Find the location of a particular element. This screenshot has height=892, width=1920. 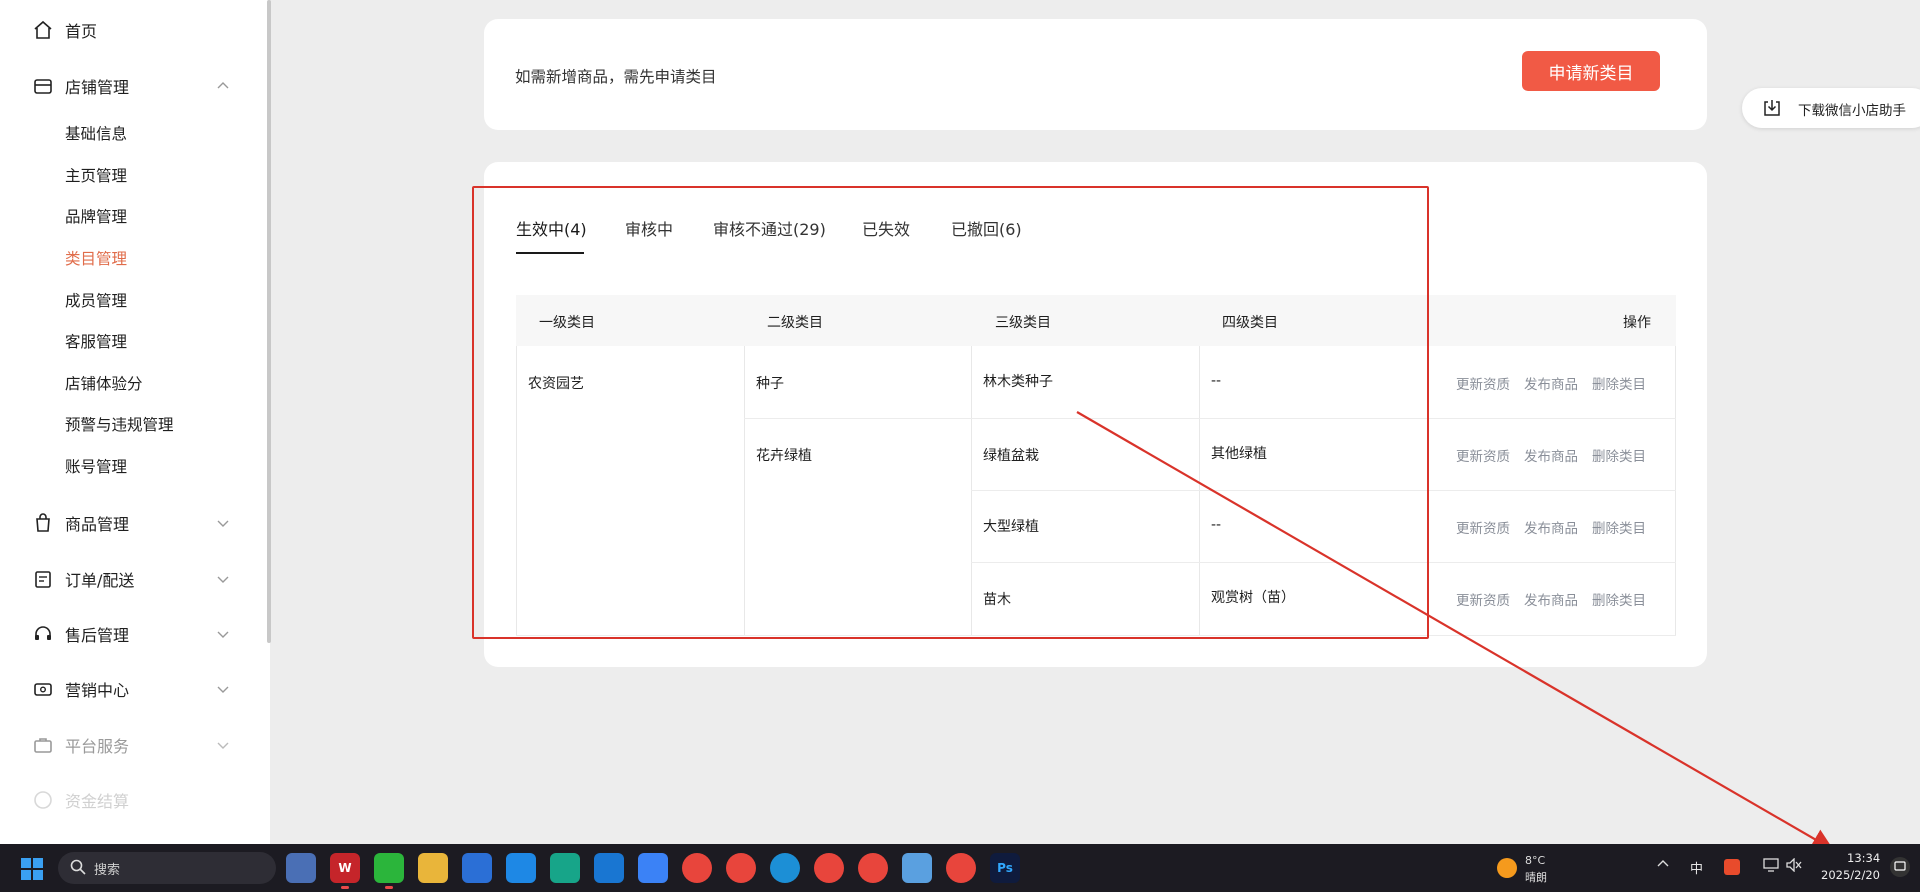

sidebar-item-basic-info: 基础信息 is located at coordinates (96, 134).